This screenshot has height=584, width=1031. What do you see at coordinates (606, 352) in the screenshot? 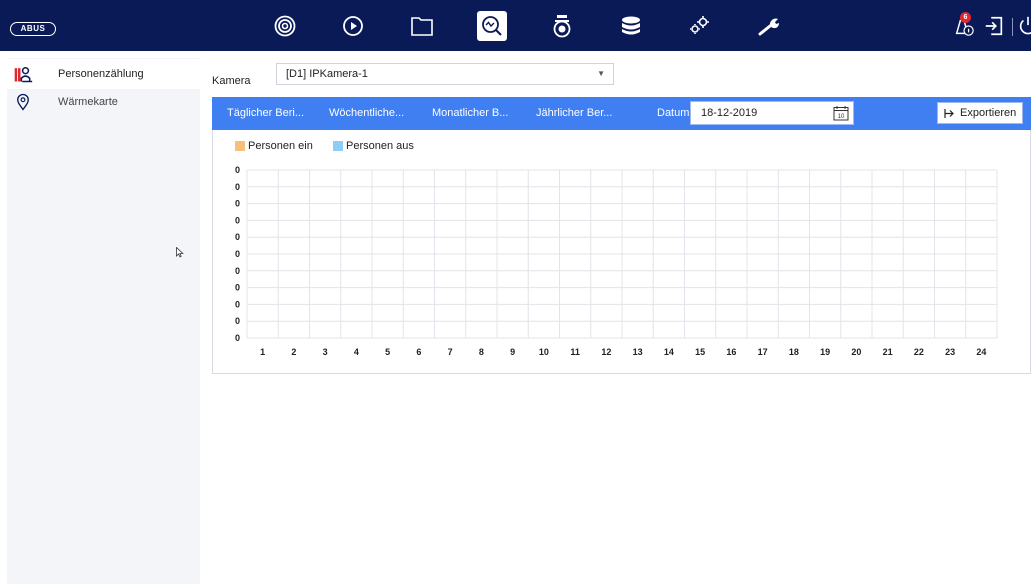
I see `x-tick-label: 12` at bounding box center [606, 352].